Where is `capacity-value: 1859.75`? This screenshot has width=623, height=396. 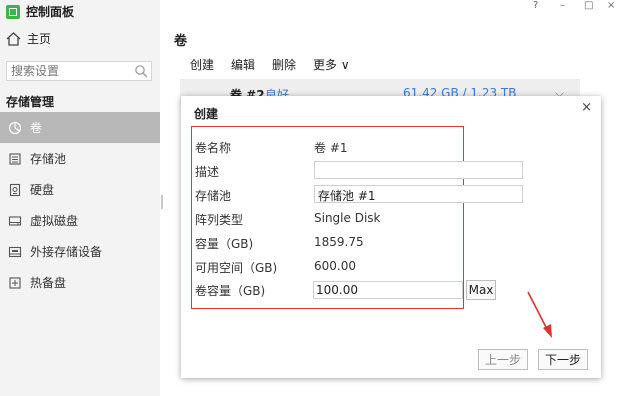
capacity-value: 1859.75 is located at coordinates (339, 242).